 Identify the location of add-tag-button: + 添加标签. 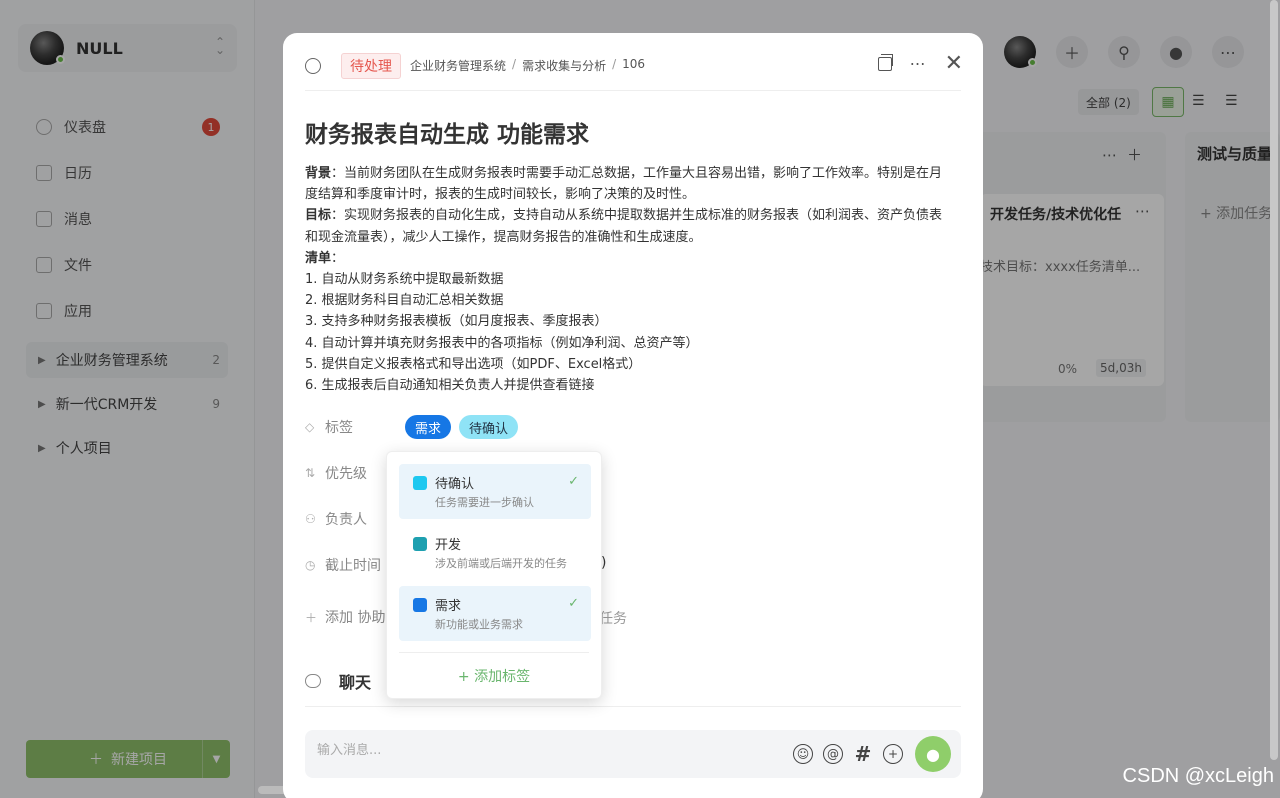
(494, 676).